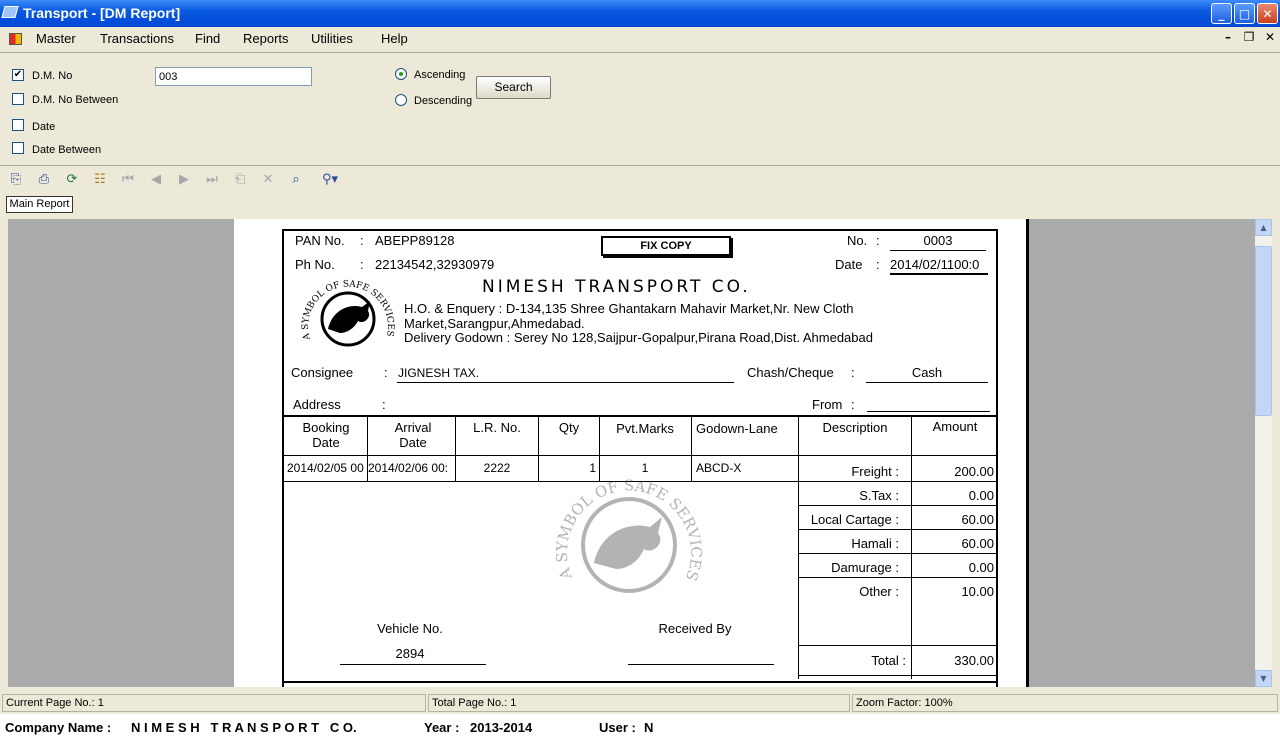 Image resolution: width=1280 pixels, height=742 pixels. Describe the element at coordinates (10, 12) in the screenshot. I see `app-icon` at that location.